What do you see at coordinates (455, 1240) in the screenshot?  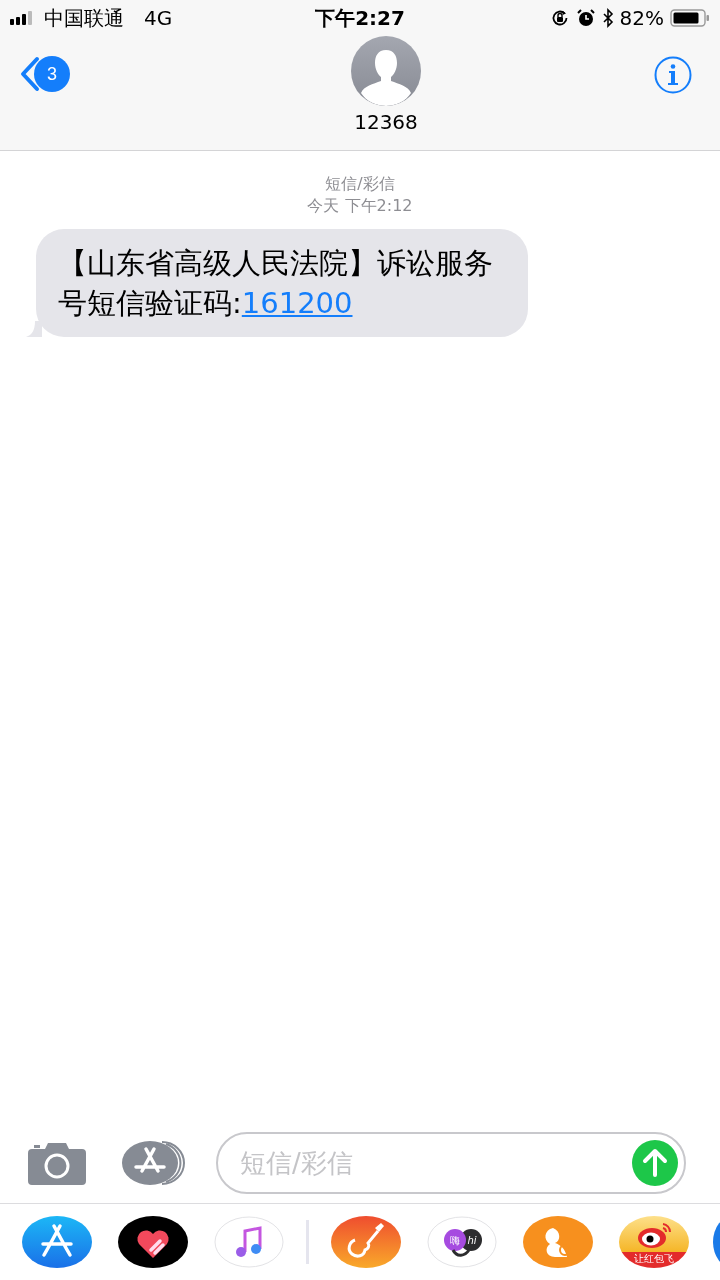 I see `chat-logo-text: 嗨` at bounding box center [455, 1240].